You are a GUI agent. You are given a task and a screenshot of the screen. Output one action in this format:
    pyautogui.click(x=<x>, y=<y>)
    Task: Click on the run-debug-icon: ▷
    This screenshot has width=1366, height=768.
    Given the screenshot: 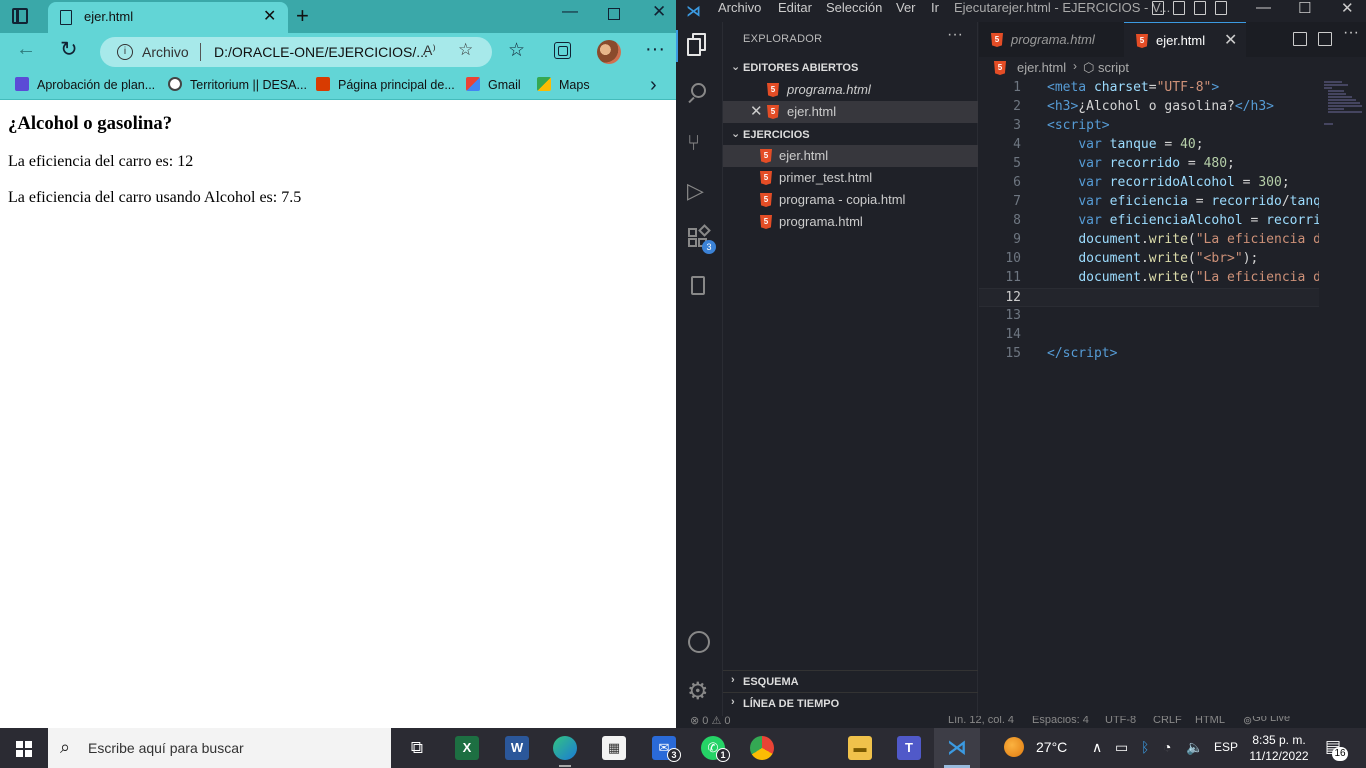 What is the action you would take?
    pyautogui.click(x=699, y=190)
    